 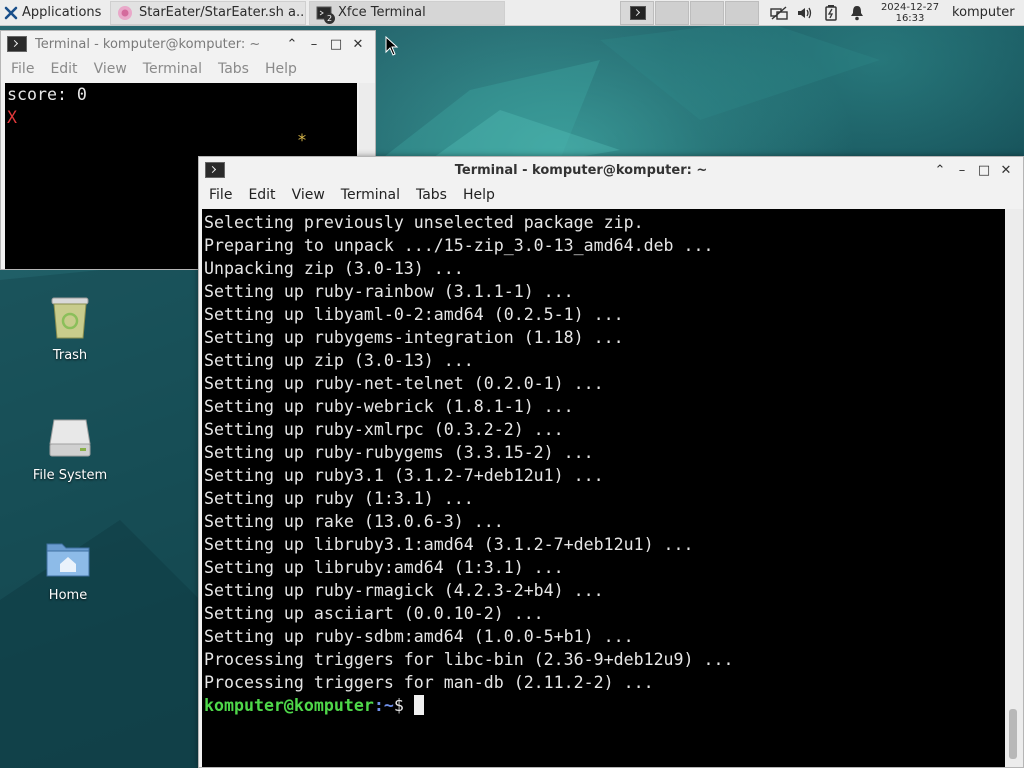 I want to click on window-count-badge: 2, so click(x=329, y=18).